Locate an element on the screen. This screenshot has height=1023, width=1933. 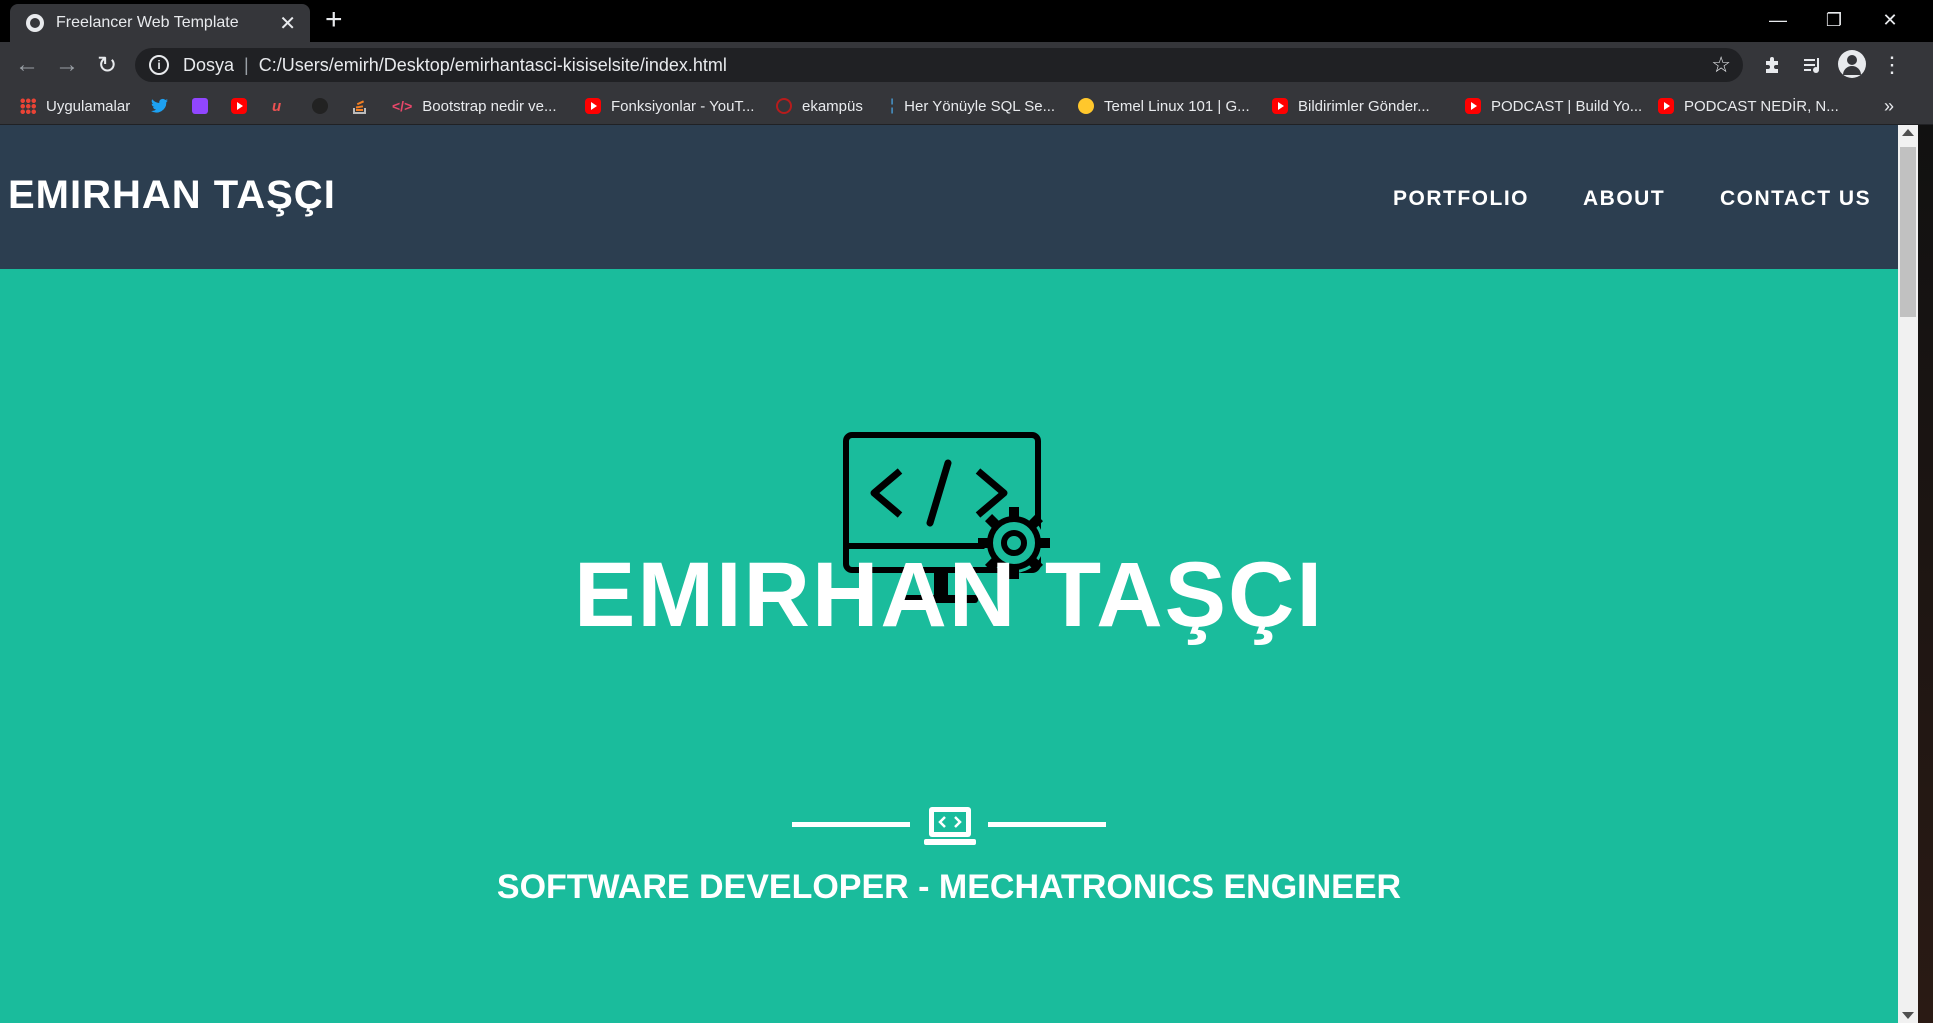
close-window-button: ✕ is located at coordinates (1890, 20).